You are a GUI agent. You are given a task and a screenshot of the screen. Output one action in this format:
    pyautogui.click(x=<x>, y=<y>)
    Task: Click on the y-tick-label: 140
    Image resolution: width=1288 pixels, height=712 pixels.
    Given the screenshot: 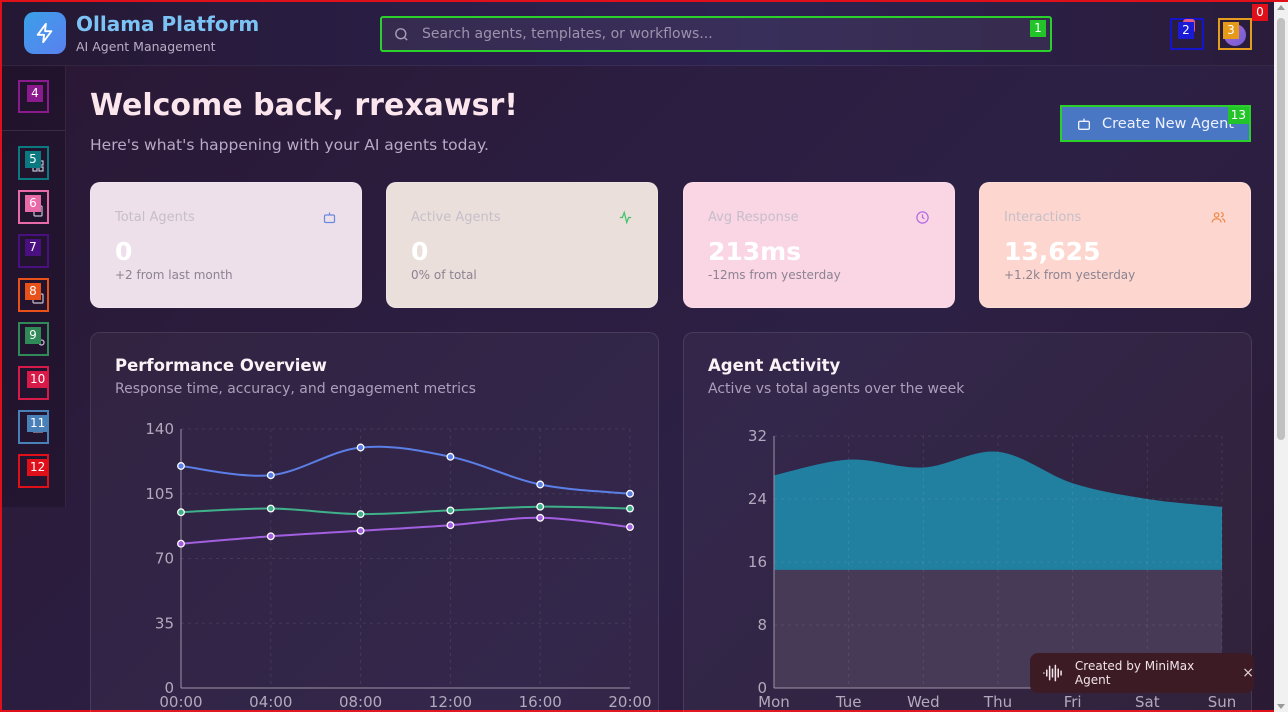 What is the action you would take?
    pyautogui.click(x=159, y=429)
    